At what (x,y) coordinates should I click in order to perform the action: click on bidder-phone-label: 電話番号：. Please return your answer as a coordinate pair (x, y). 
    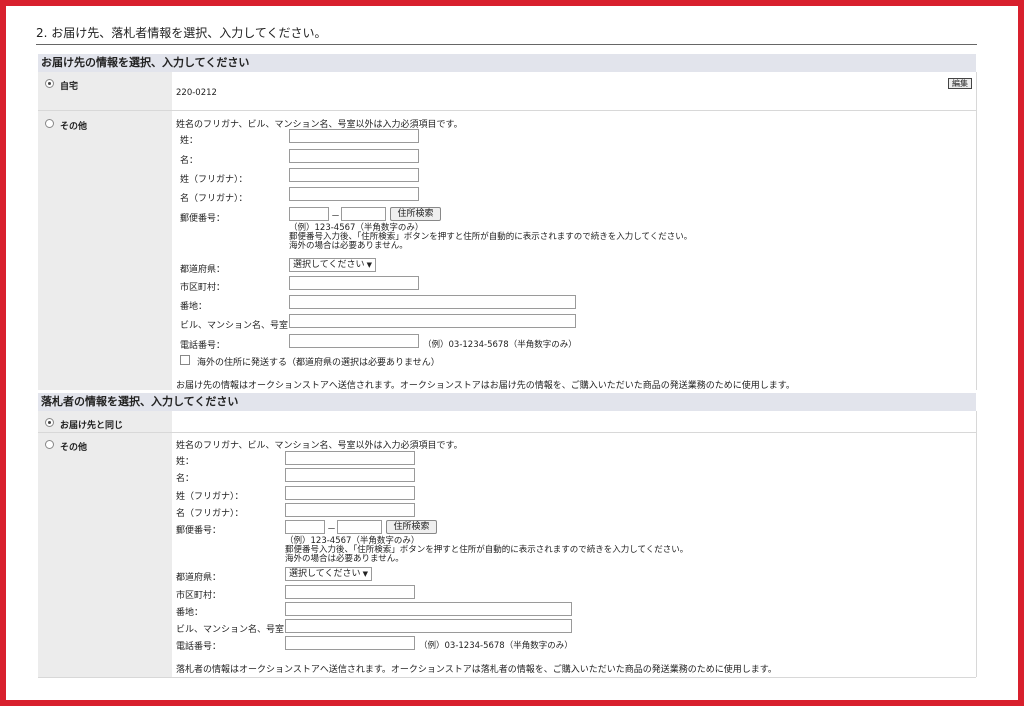
    Looking at the image, I should click on (199, 647).